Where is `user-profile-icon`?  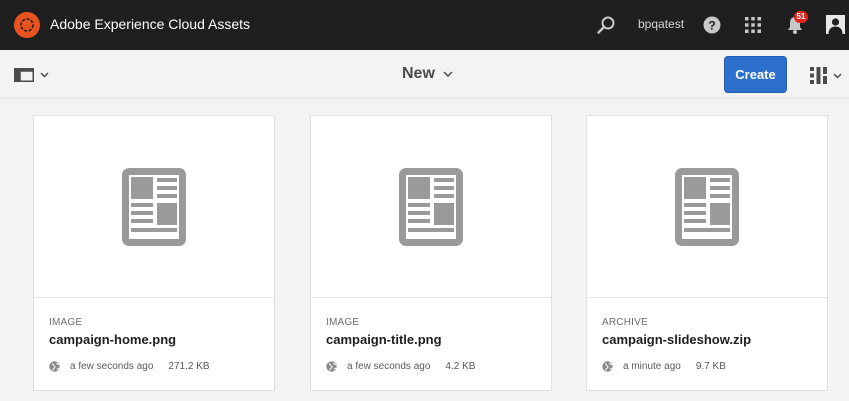
user-profile-icon is located at coordinates (835, 24).